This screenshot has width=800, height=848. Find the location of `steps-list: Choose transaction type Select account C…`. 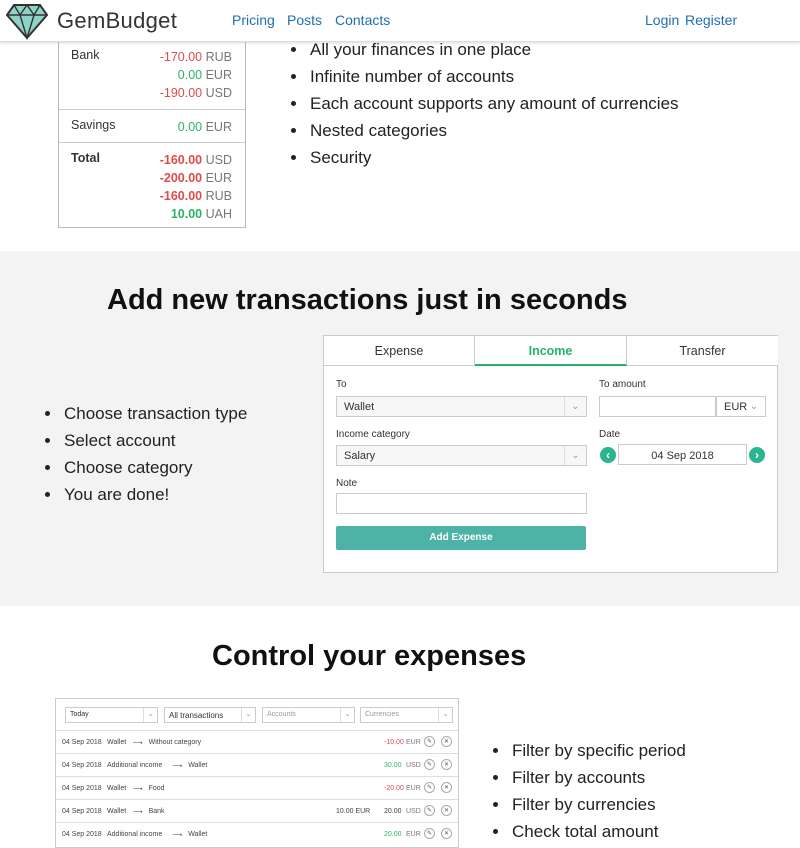

steps-list: Choose transaction type Select account C… is located at coordinates (144, 454).